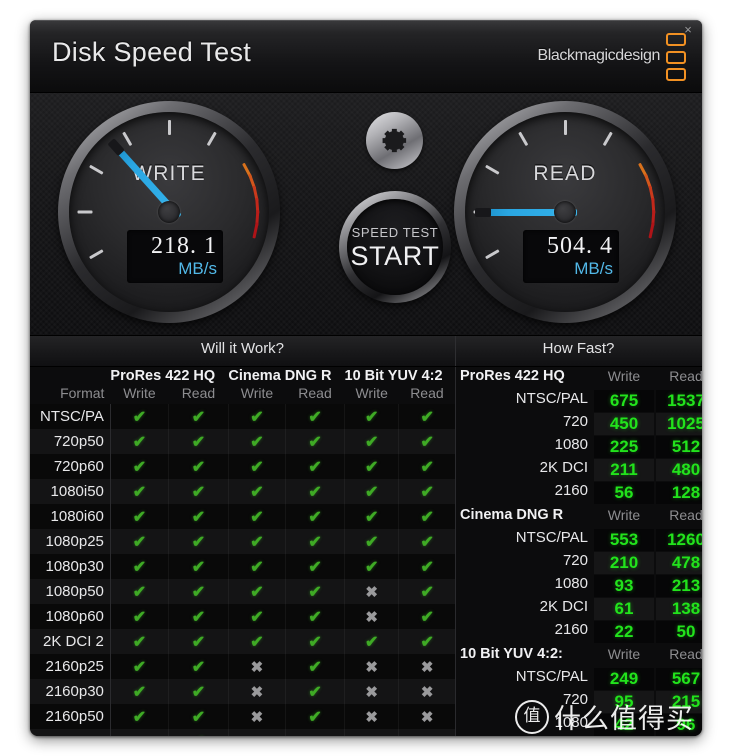  I want to click on write-value: 218. 1, so click(184, 246).